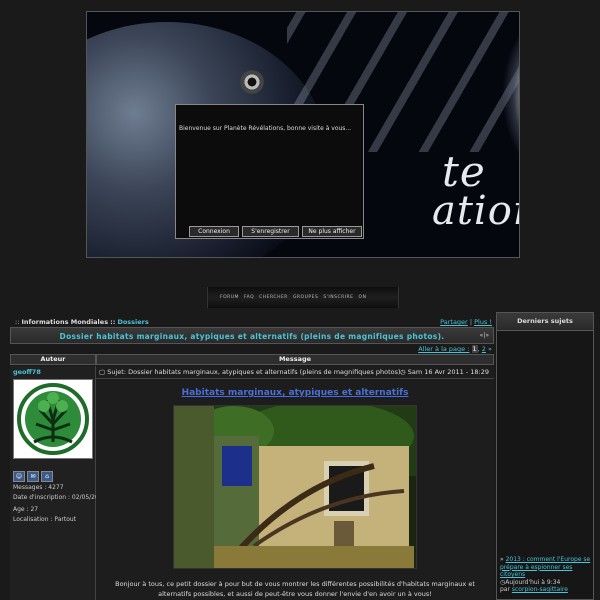  What do you see at coordinates (403, 372) in the screenshot?
I see `clock-icon: ◷` at bounding box center [403, 372].